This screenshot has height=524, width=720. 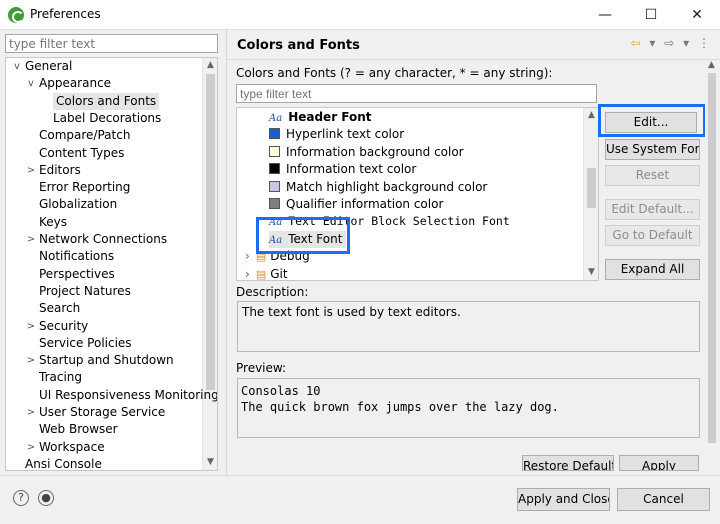 I want to click on color-font-item: › ▤ Git, so click(x=266, y=273).